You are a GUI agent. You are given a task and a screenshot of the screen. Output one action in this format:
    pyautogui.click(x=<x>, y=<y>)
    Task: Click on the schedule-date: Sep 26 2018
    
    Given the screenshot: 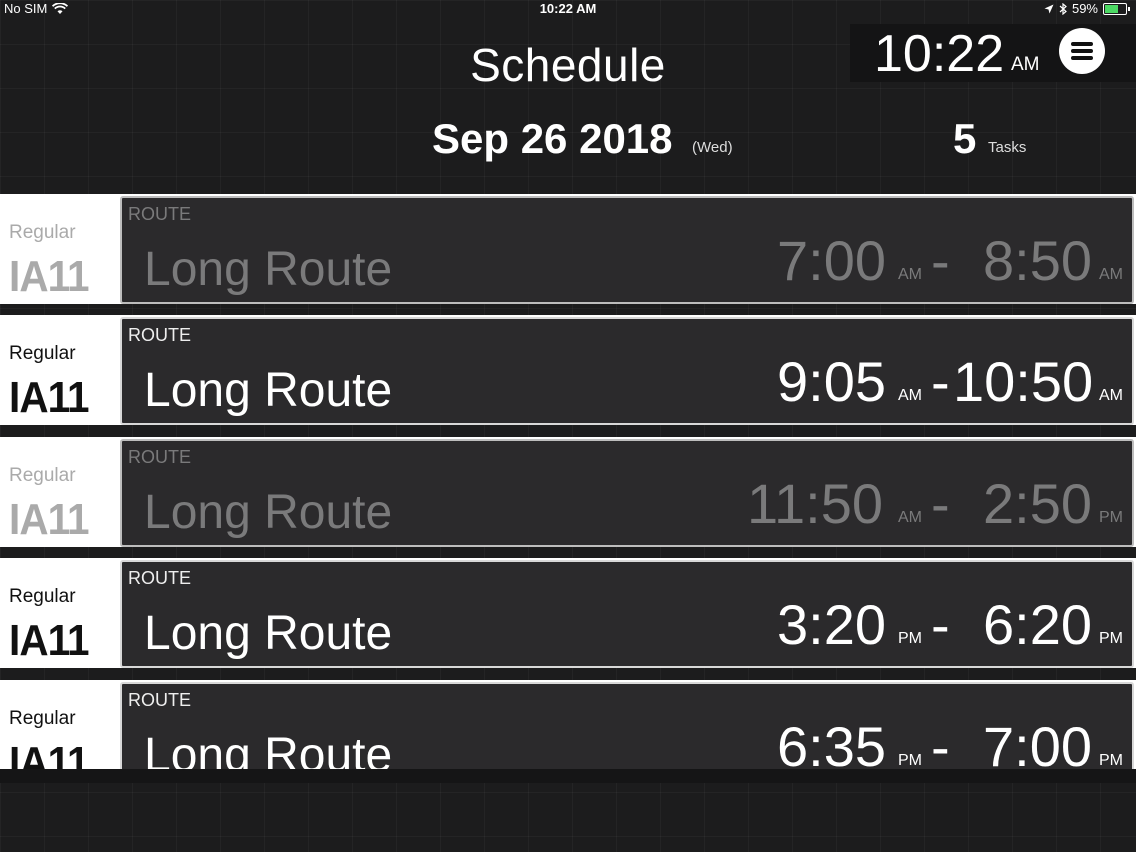 What is the action you would take?
    pyautogui.click(x=552, y=138)
    